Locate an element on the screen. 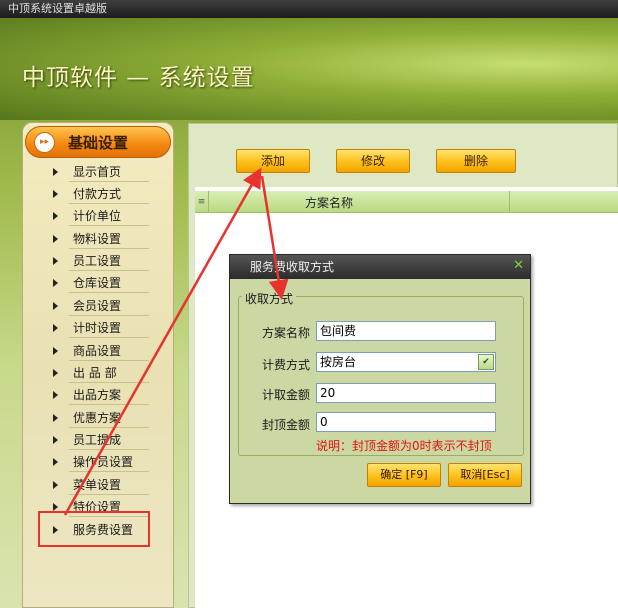  sidebar-item-payment: 付款方式 is located at coordinates (103, 194).